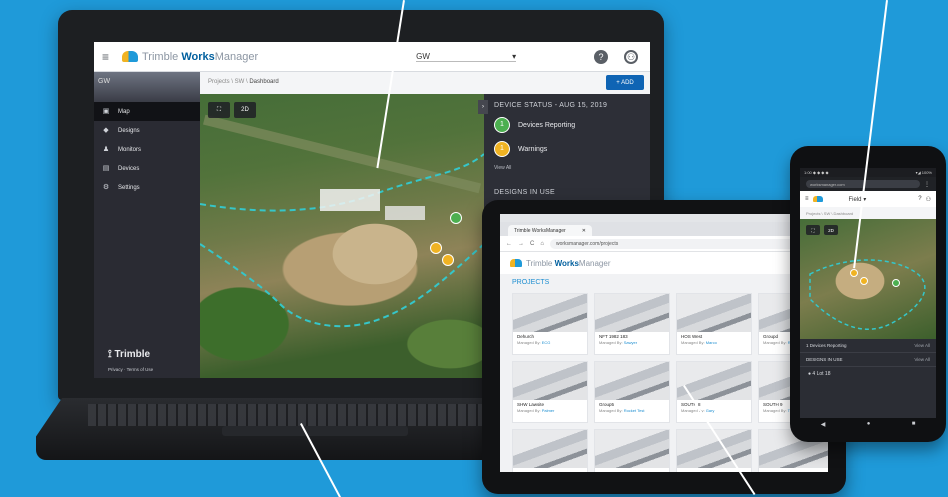 The height and width of the screenshot is (497, 948). What do you see at coordinates (927, 184) in the screenshot?
I see `overflow-menu-icon: ⋮` at bounding box center [927, 184].